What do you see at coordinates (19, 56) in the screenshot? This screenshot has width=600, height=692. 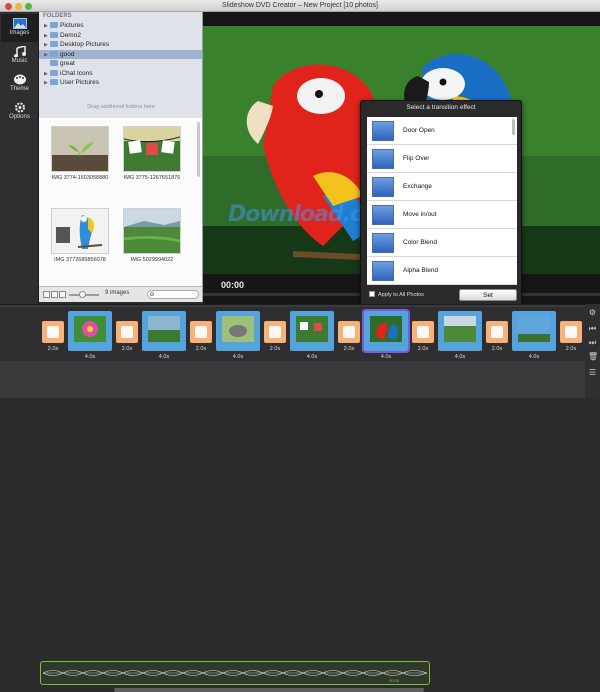 I see `tool-music: Music` at bounding box center [19, 56].